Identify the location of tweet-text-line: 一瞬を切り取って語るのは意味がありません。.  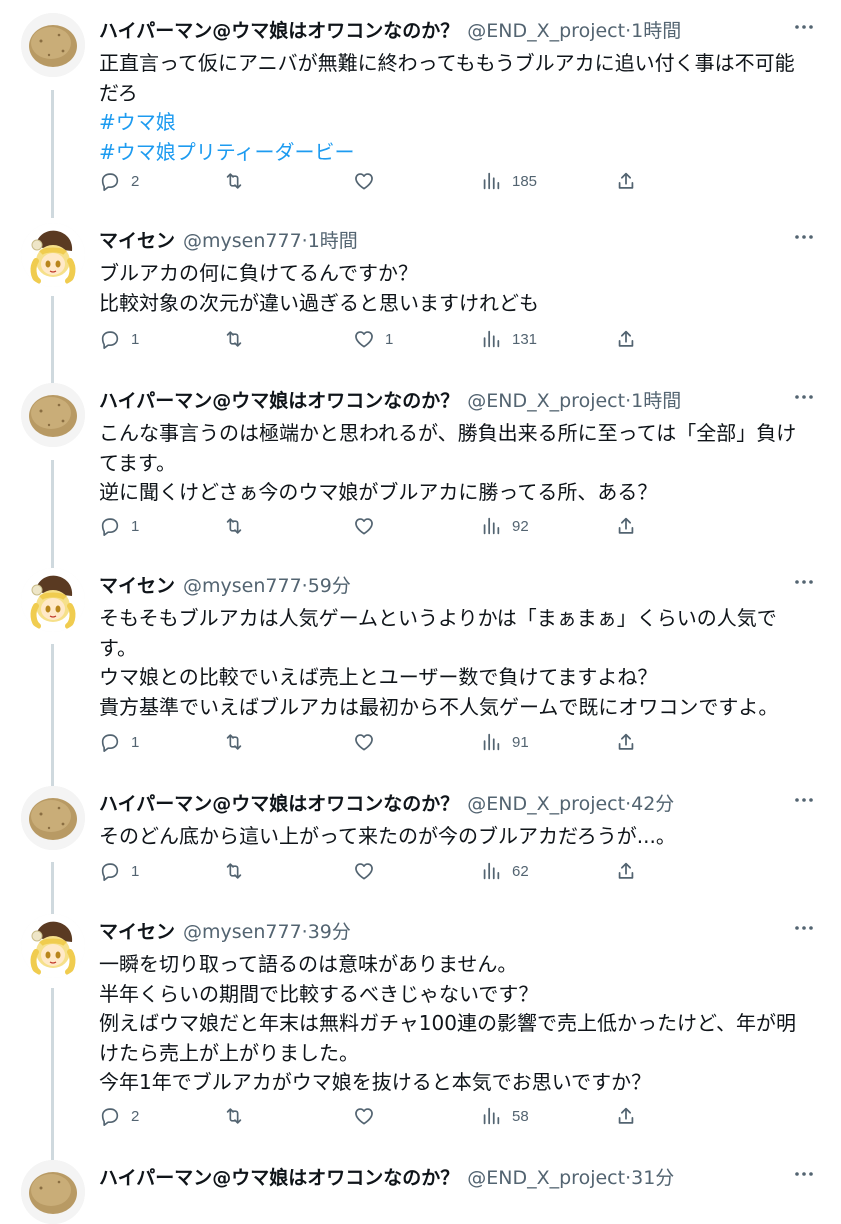
(308, 964).